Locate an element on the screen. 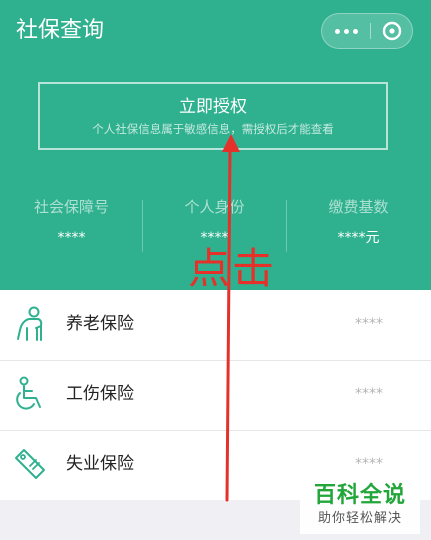 The image size is (431, 540). stat-label: 个人身份 is located at coordinates (214, 207).